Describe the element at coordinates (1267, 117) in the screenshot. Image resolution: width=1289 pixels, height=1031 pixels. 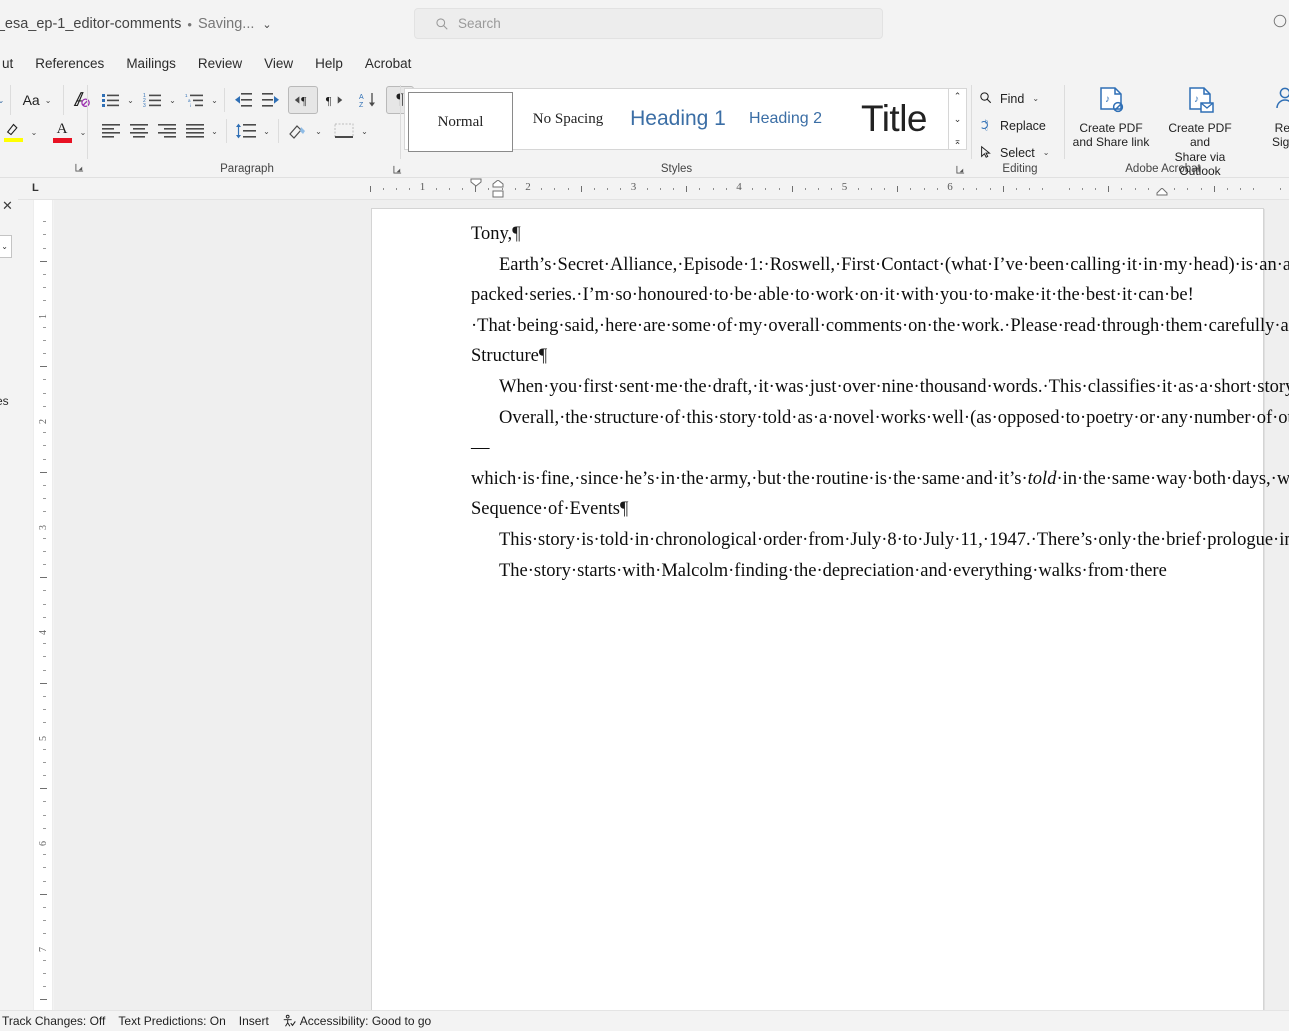
I see `request-signatures-button: x Requ Signat` at that location.